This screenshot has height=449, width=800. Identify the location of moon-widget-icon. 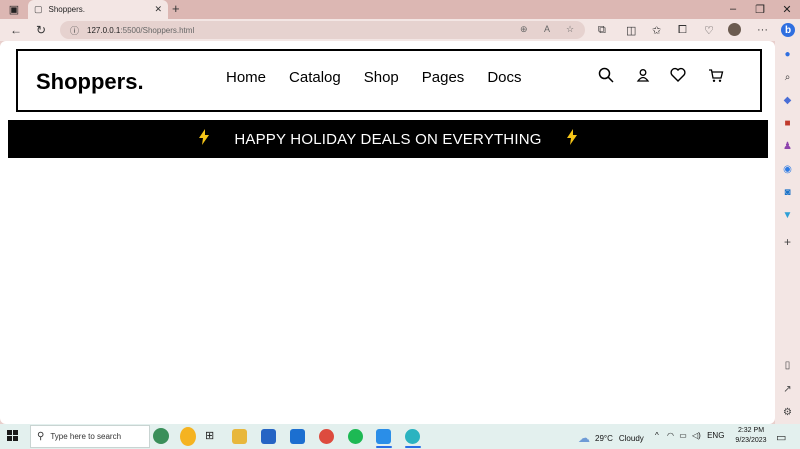
(188, 436).